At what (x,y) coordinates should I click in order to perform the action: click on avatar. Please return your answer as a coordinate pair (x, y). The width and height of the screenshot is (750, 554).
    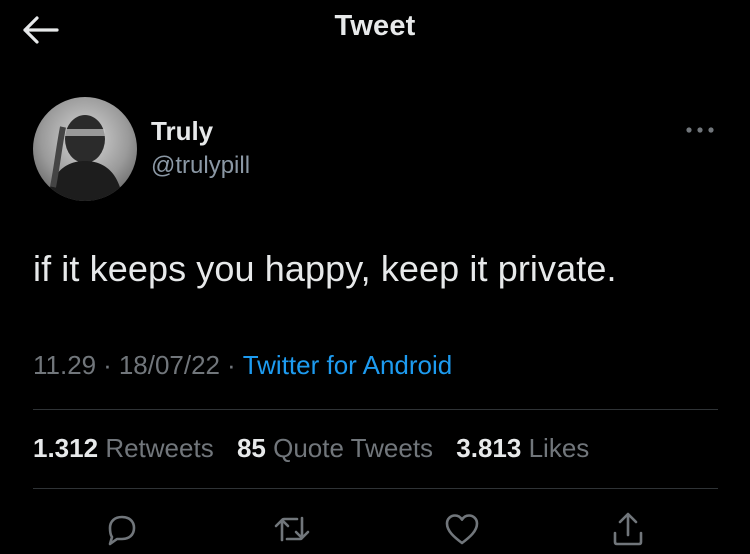
    Looking at the image, I should click on (85, 149).